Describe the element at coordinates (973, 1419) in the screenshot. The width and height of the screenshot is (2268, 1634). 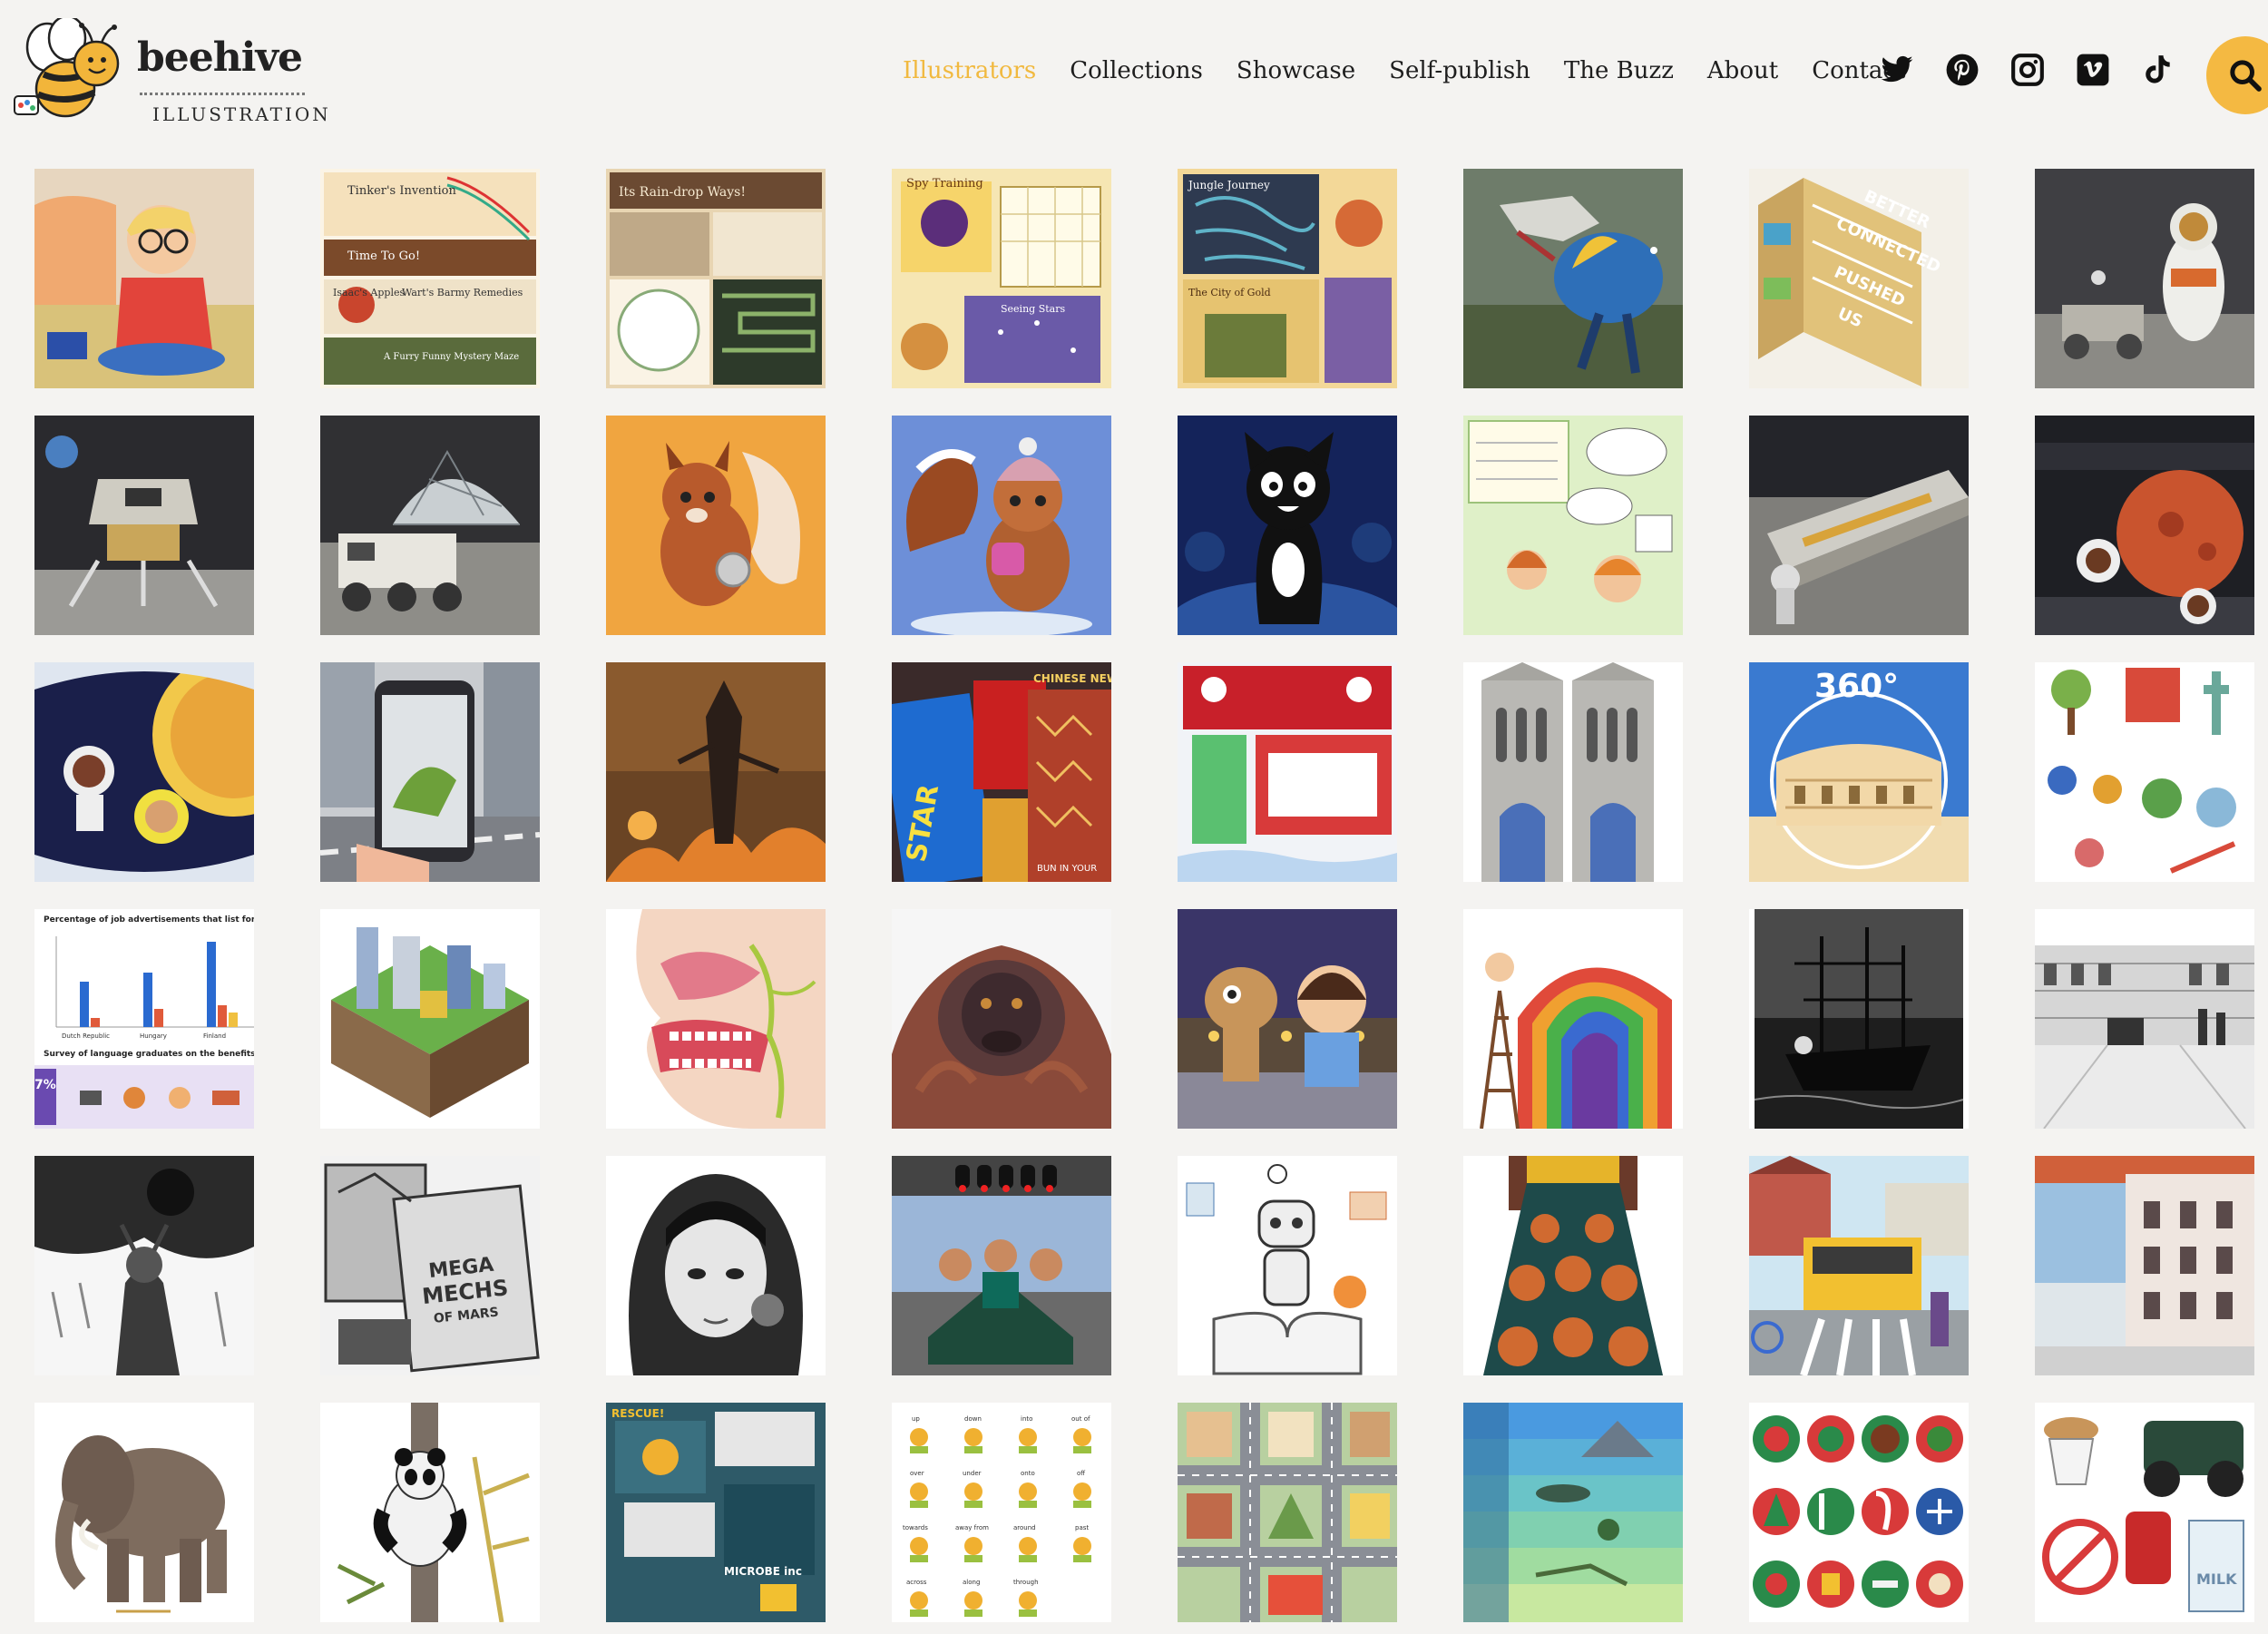
I see `tile-text: down` at that location.